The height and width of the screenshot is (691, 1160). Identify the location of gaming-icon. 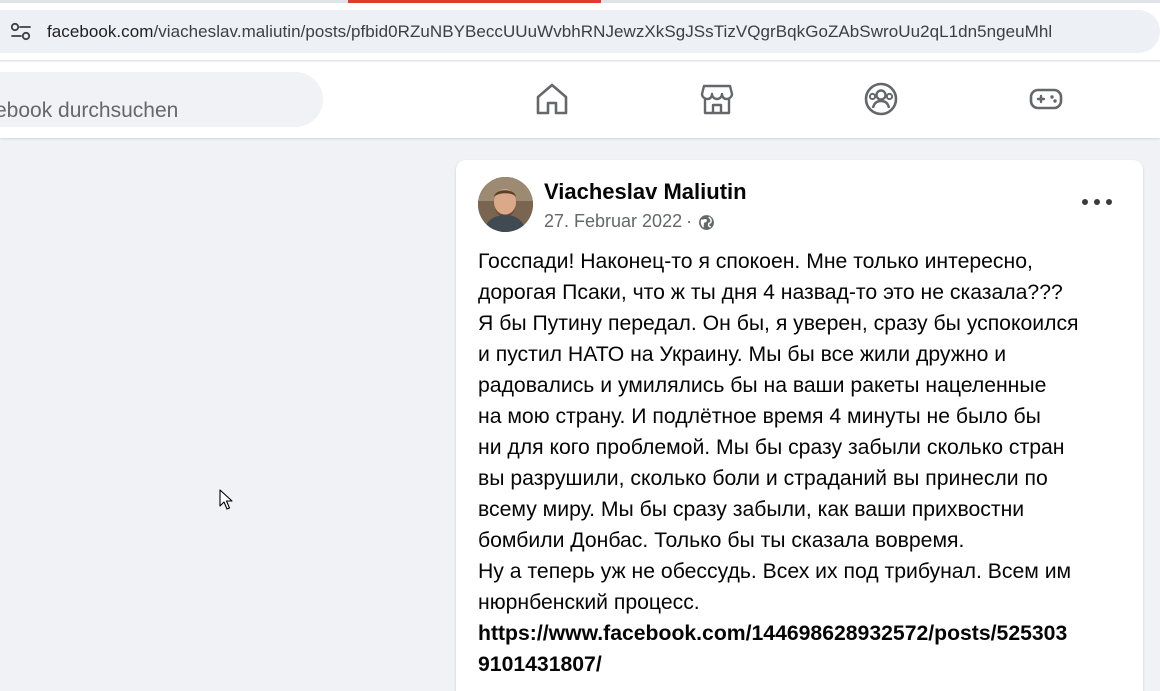
(1046, 99).